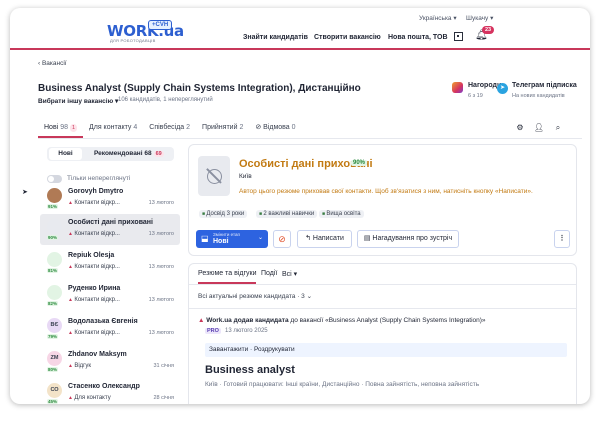 The image size is (600, 428). I want to click on logo-badge: +CVH, so click(160, 25).